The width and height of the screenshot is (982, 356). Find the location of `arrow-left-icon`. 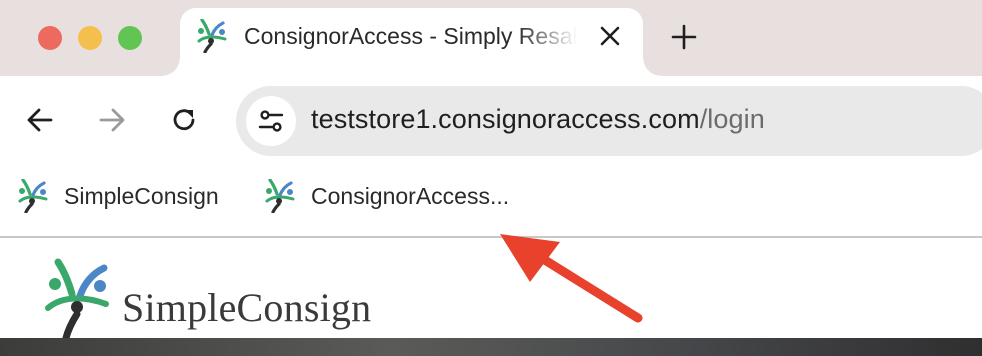

arrow-left-icon is located at coordinates (40, 120).